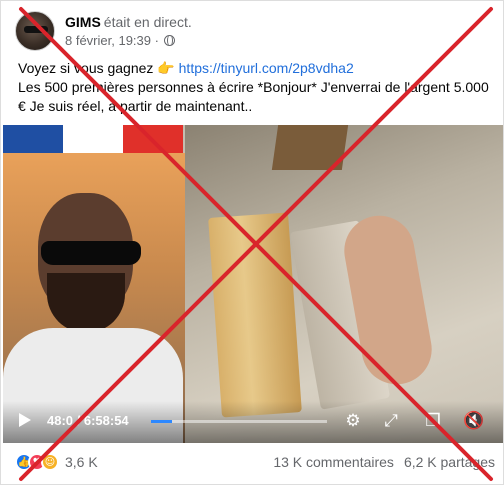  Describe the element at coordinates (310, 147) in the screenshot. I see `picture-frame` at that location.